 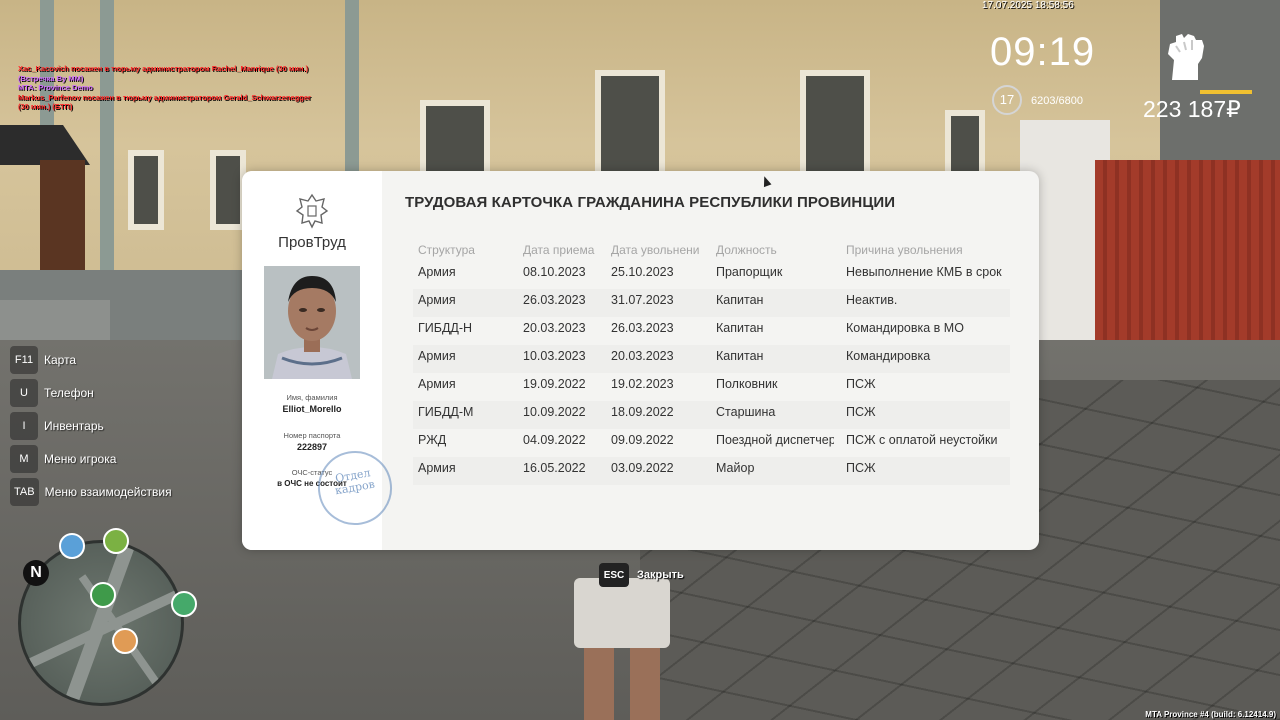 I want to click on cell-position: Поездной диспетчер, so click(x=775, y=440).